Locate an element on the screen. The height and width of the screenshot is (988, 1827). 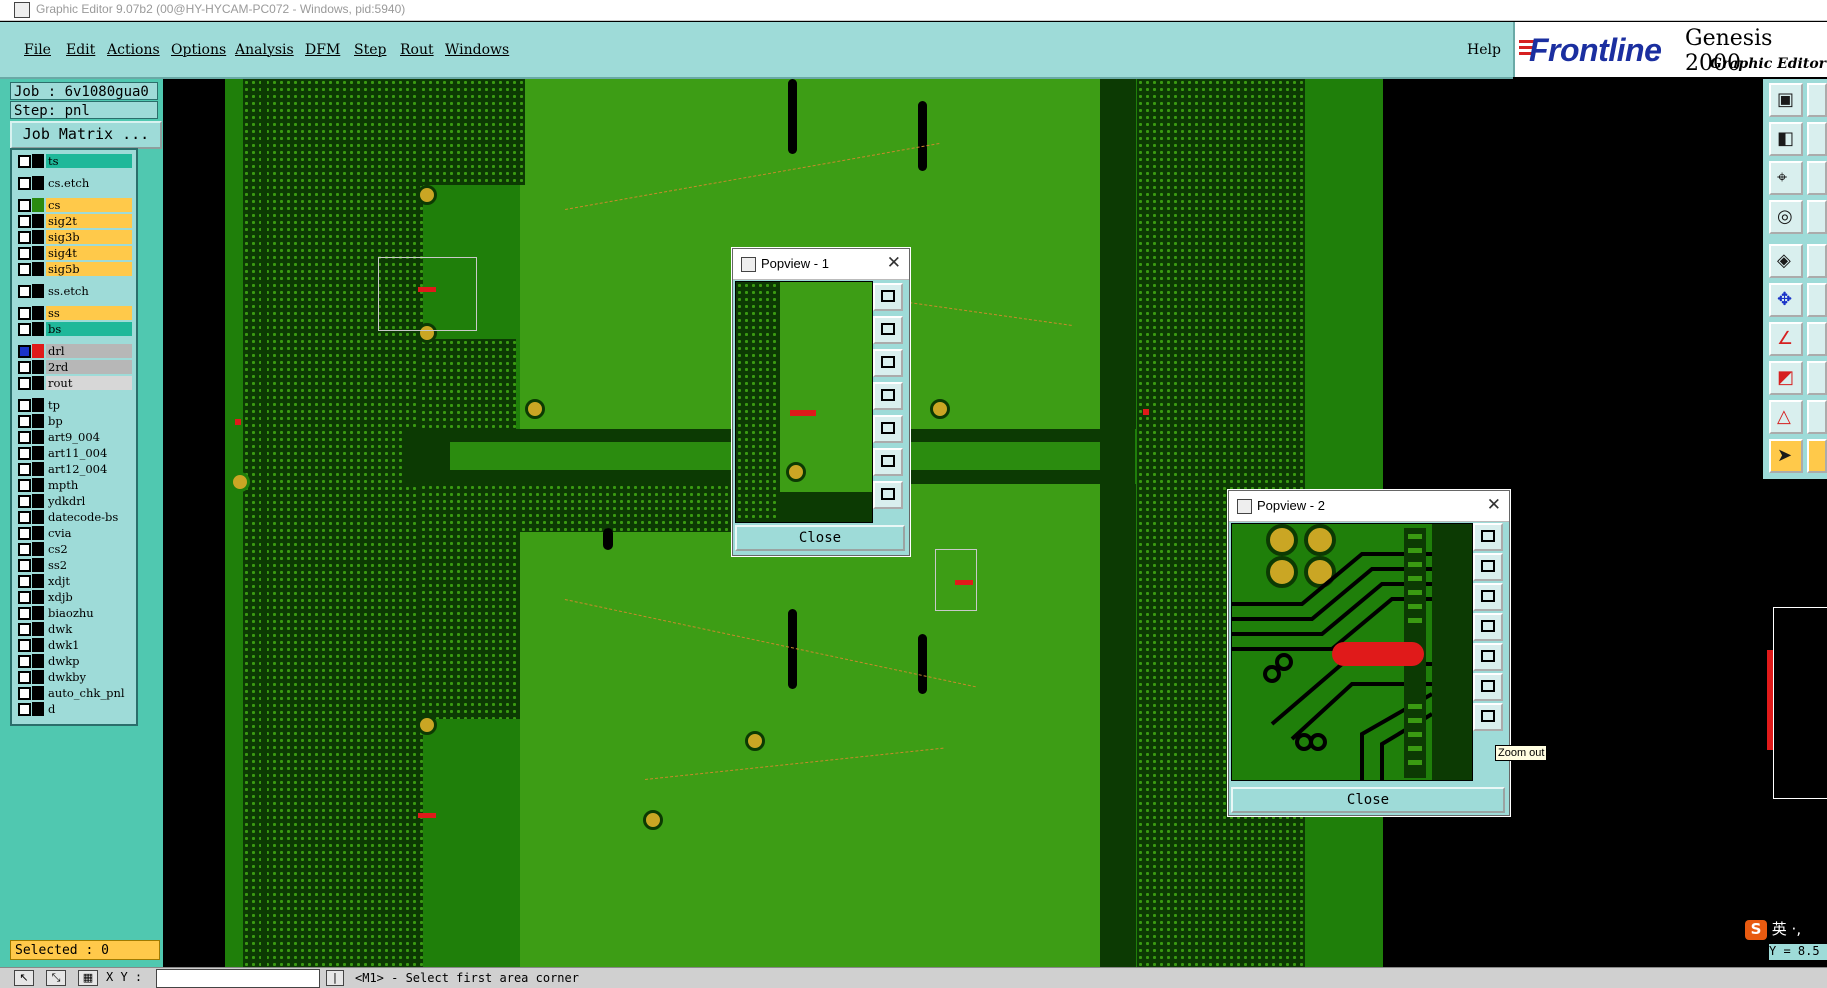
minimap is located at coordinates (1800, 703).